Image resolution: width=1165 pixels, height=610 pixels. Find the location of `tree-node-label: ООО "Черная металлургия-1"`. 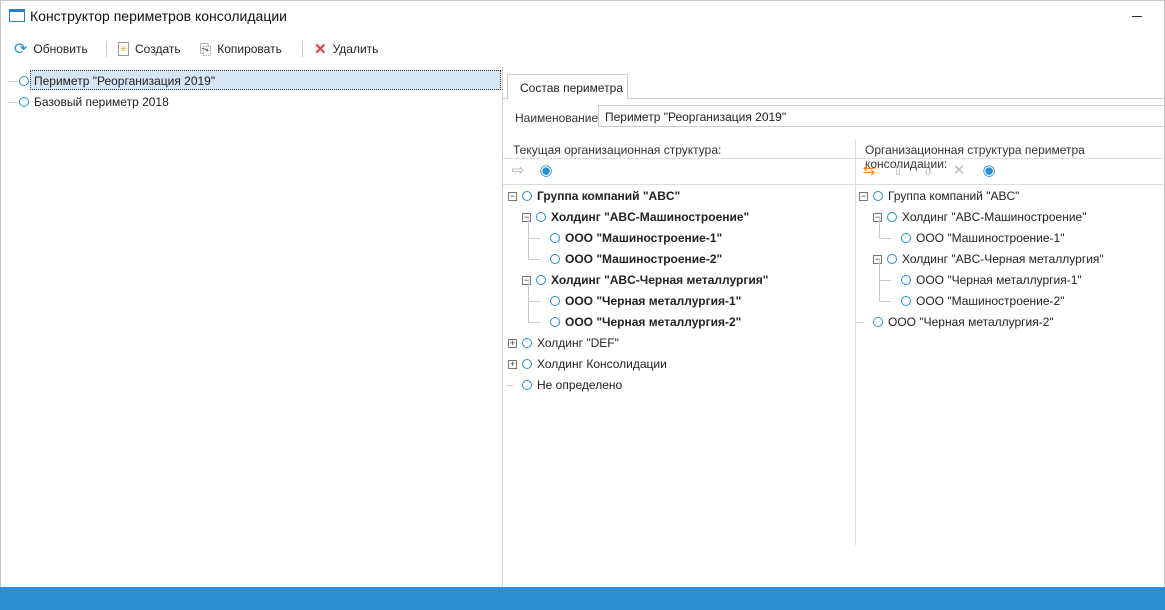

tree-node-label: ООО "Черная металлургия-1" is located at coordinates (653, 301).